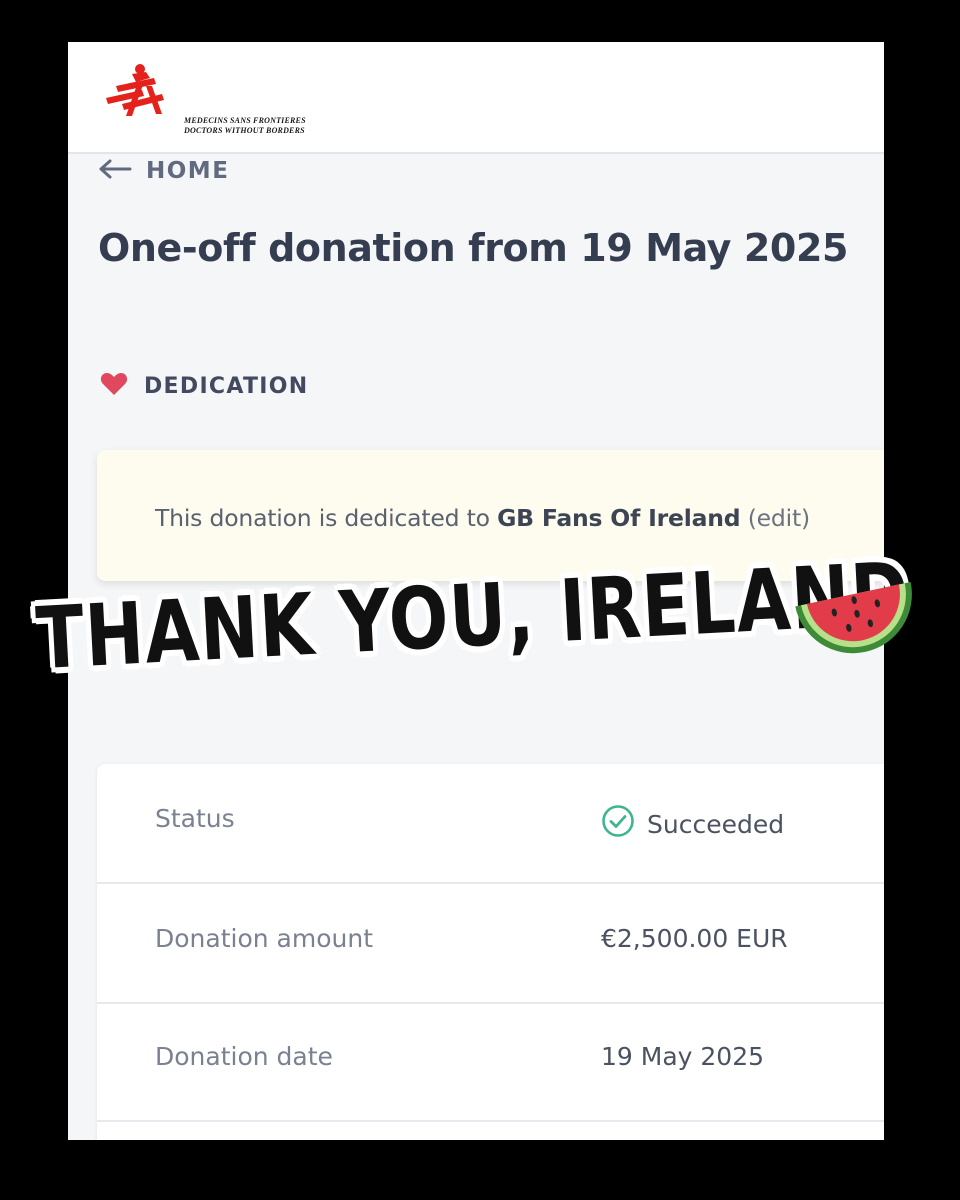 Image resolution: width=960 pixels, height=1200 pixels. I want to click on msf-logo-icon, so click(135, 90).